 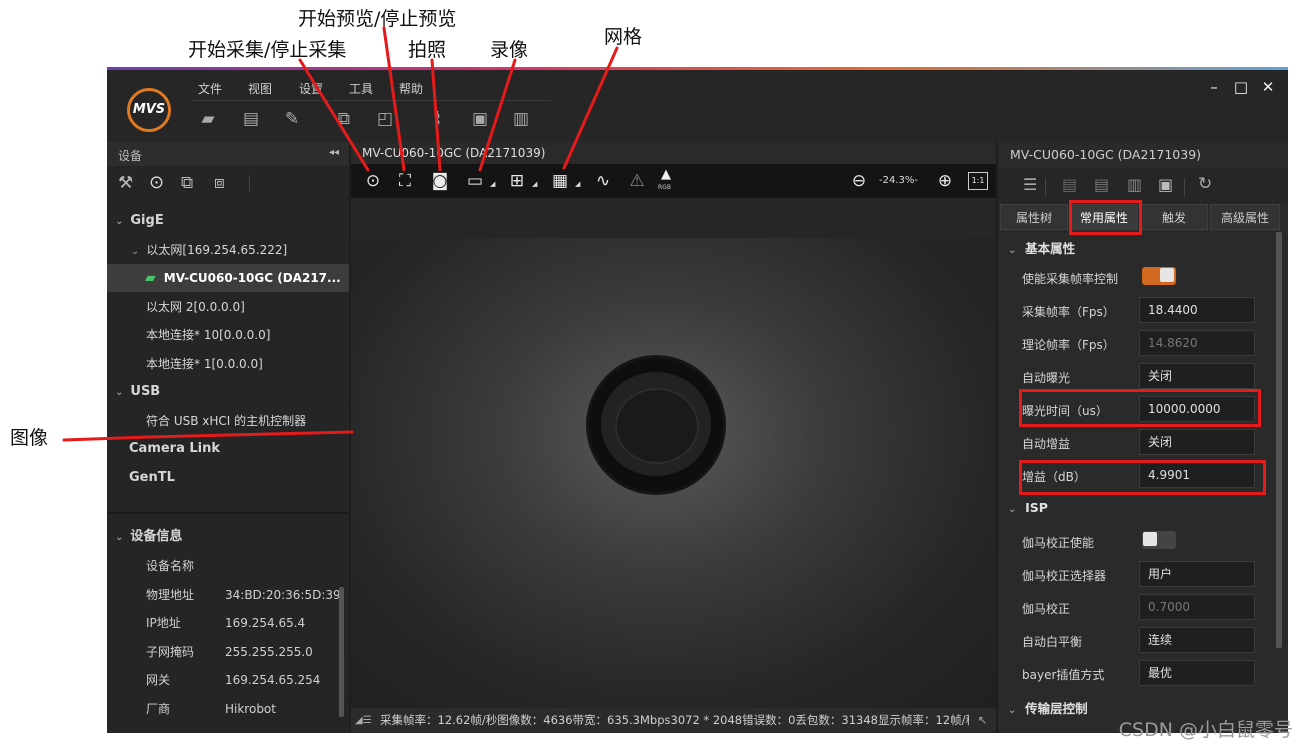 What do you see at coordinates (385, 119) in the screenshot?
I see `fullscreen-icon: ◰` at bounding box center [385, 119].